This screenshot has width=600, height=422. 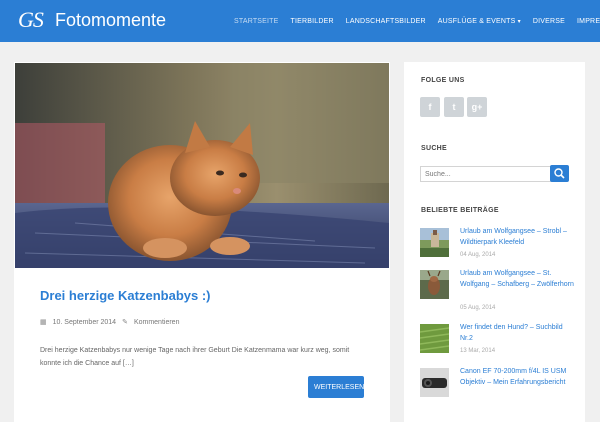 I want to click on nav-item-ausfluege-events: Ausflüge & Events ▾, so click(x=479, y=21).